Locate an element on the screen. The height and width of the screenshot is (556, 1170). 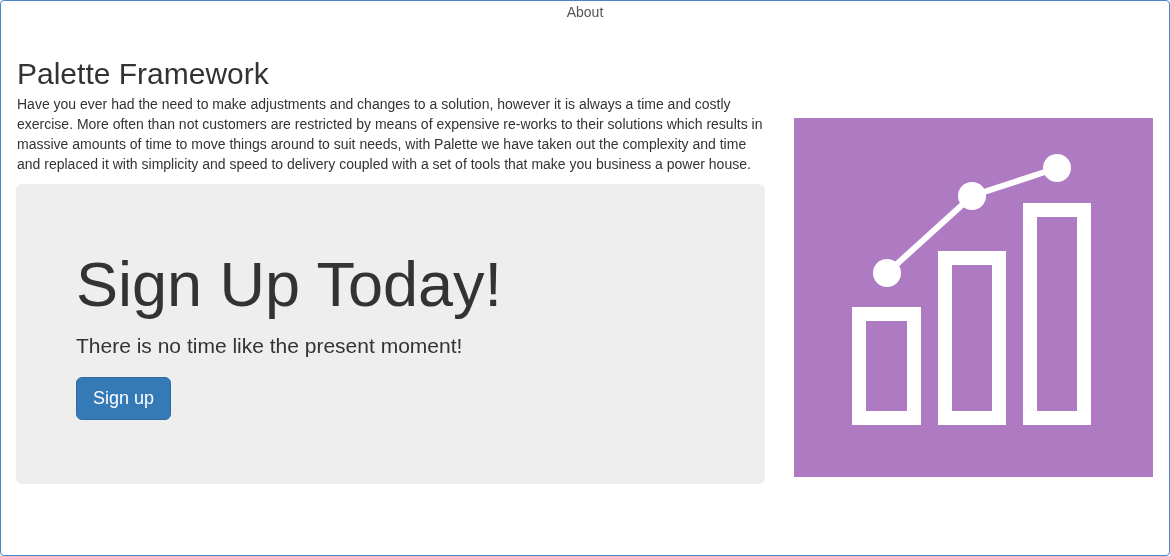
signup-tagline: There is no time like the present moment! is located at coordinates (270, 346).